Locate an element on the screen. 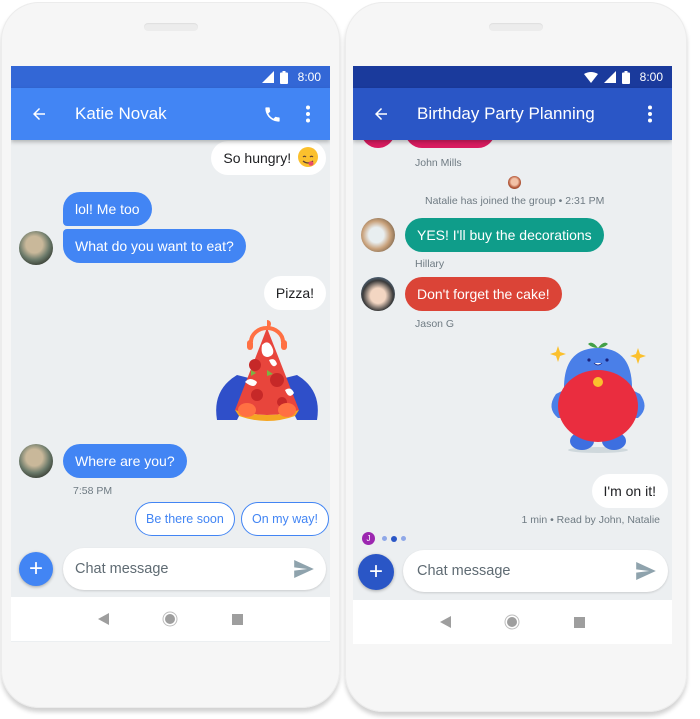  phone-icon is located at coordinates (272, 114).